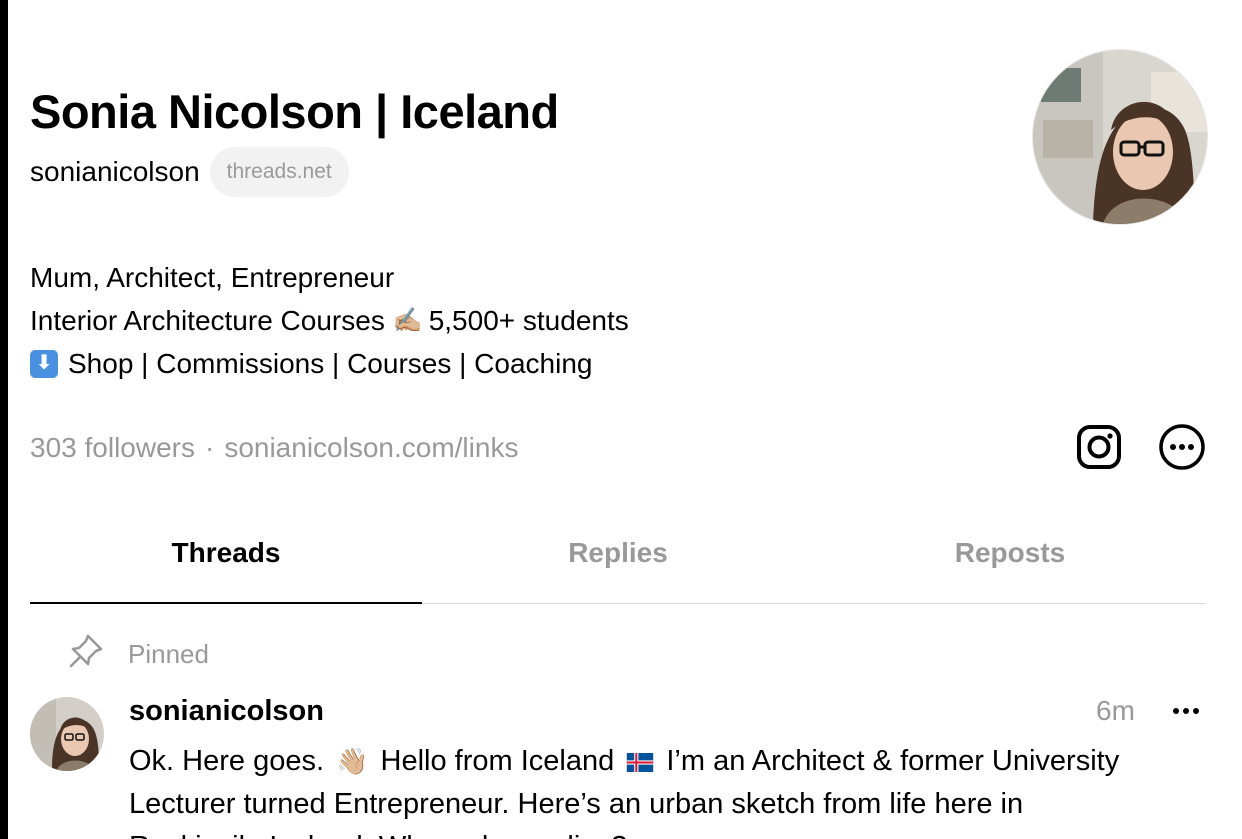  What do you see at coordinates (226, 711) in the screenshot?
I see `post-username: sonianicolson` at bounding box center [226, 711].